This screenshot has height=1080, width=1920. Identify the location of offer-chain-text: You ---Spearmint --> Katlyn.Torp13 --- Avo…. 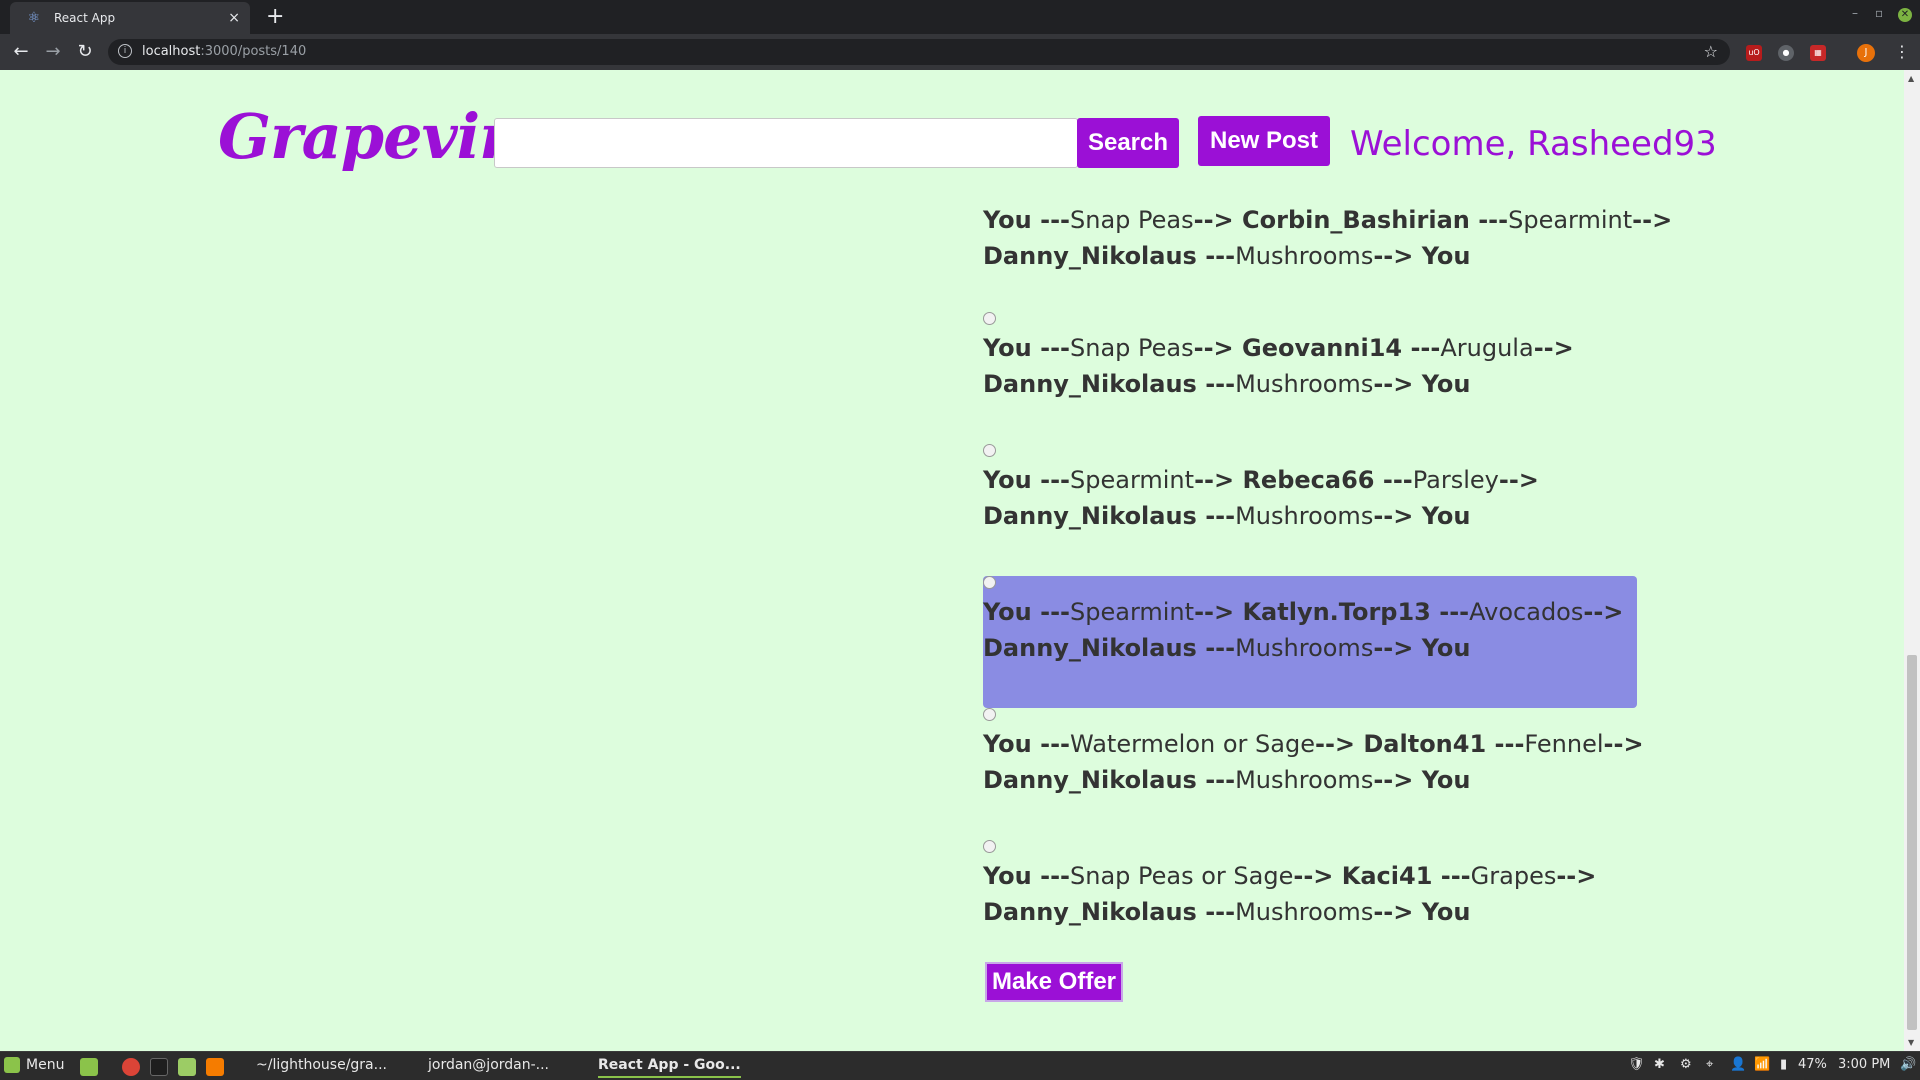
(1303, 630).